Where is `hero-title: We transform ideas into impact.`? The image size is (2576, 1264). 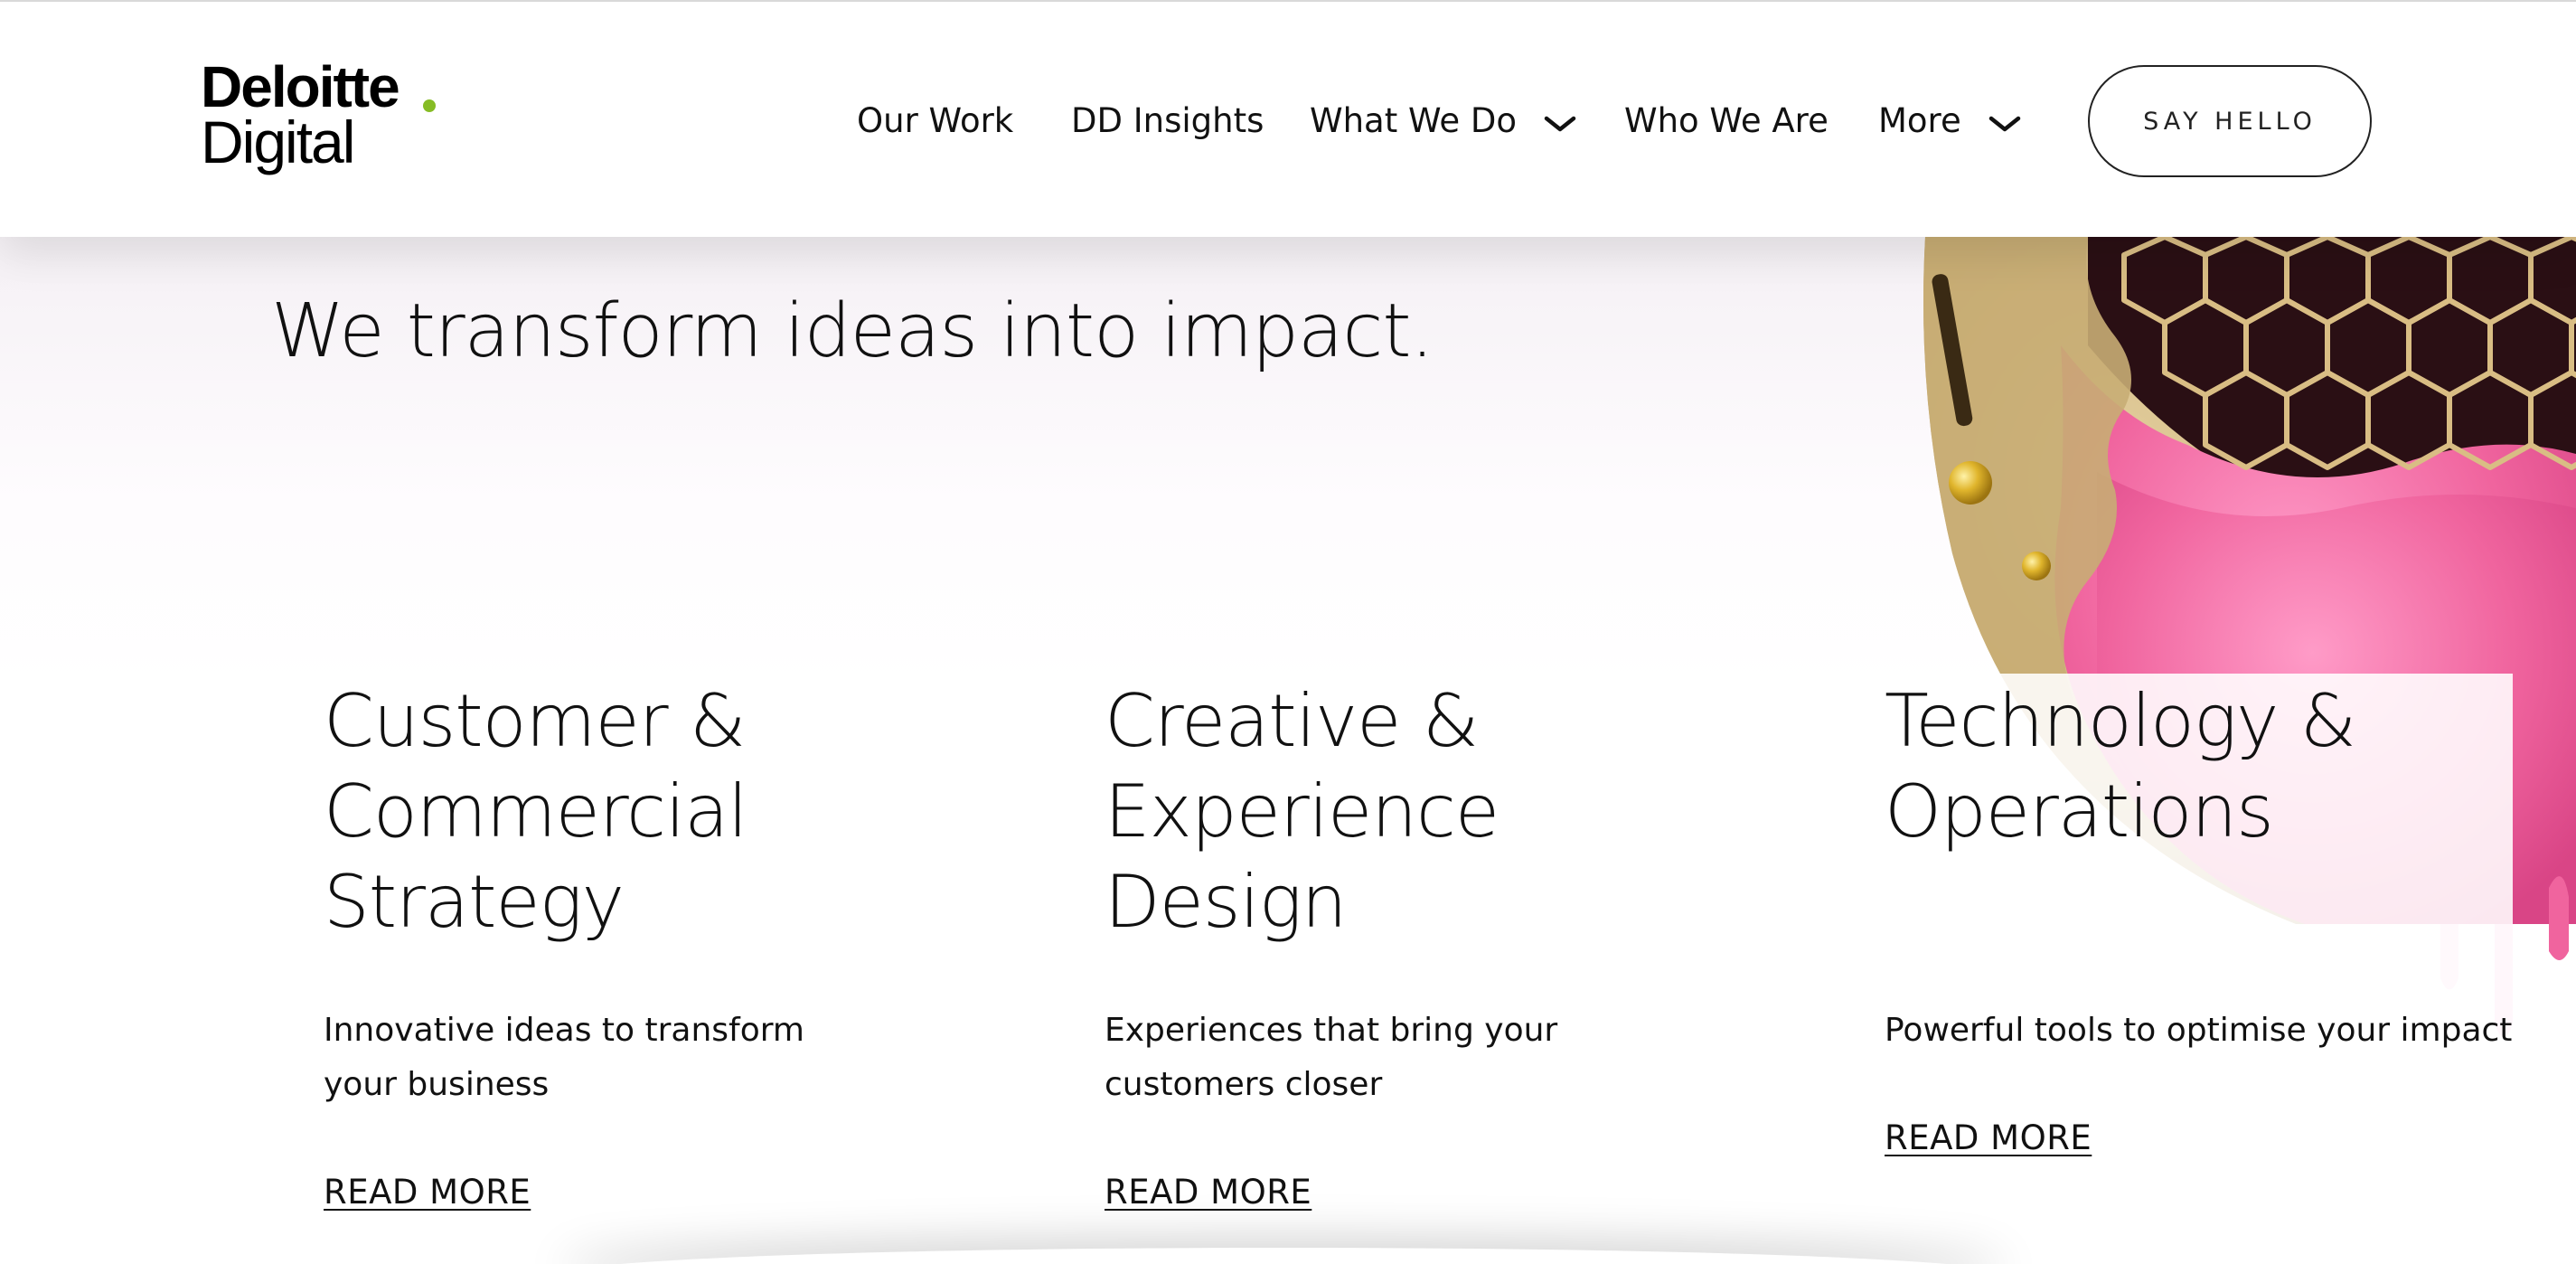 hero-title: We transform ideas into impact. is located at coordinates (852, 331).